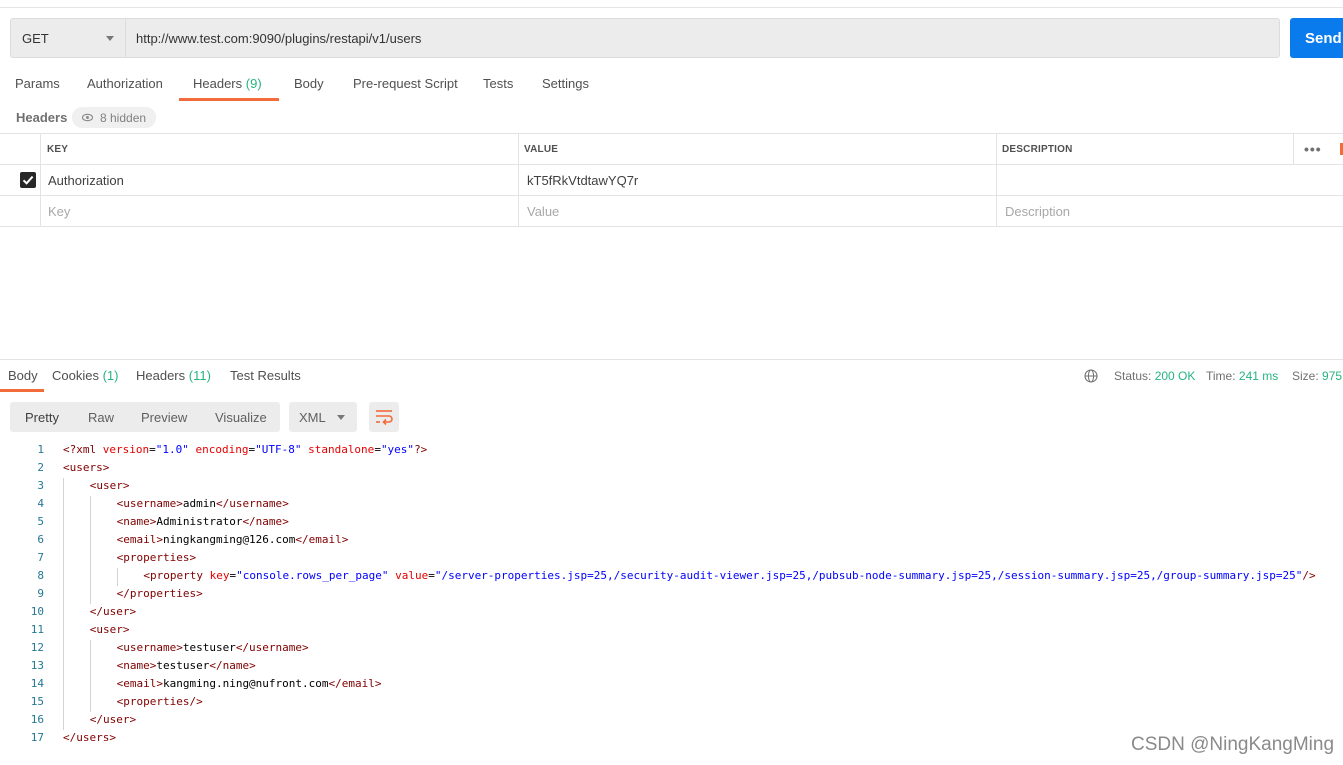  Describe the element at coordinates (22, 390) in the screenshot. I see `active-response-tab-indicator` at that location.